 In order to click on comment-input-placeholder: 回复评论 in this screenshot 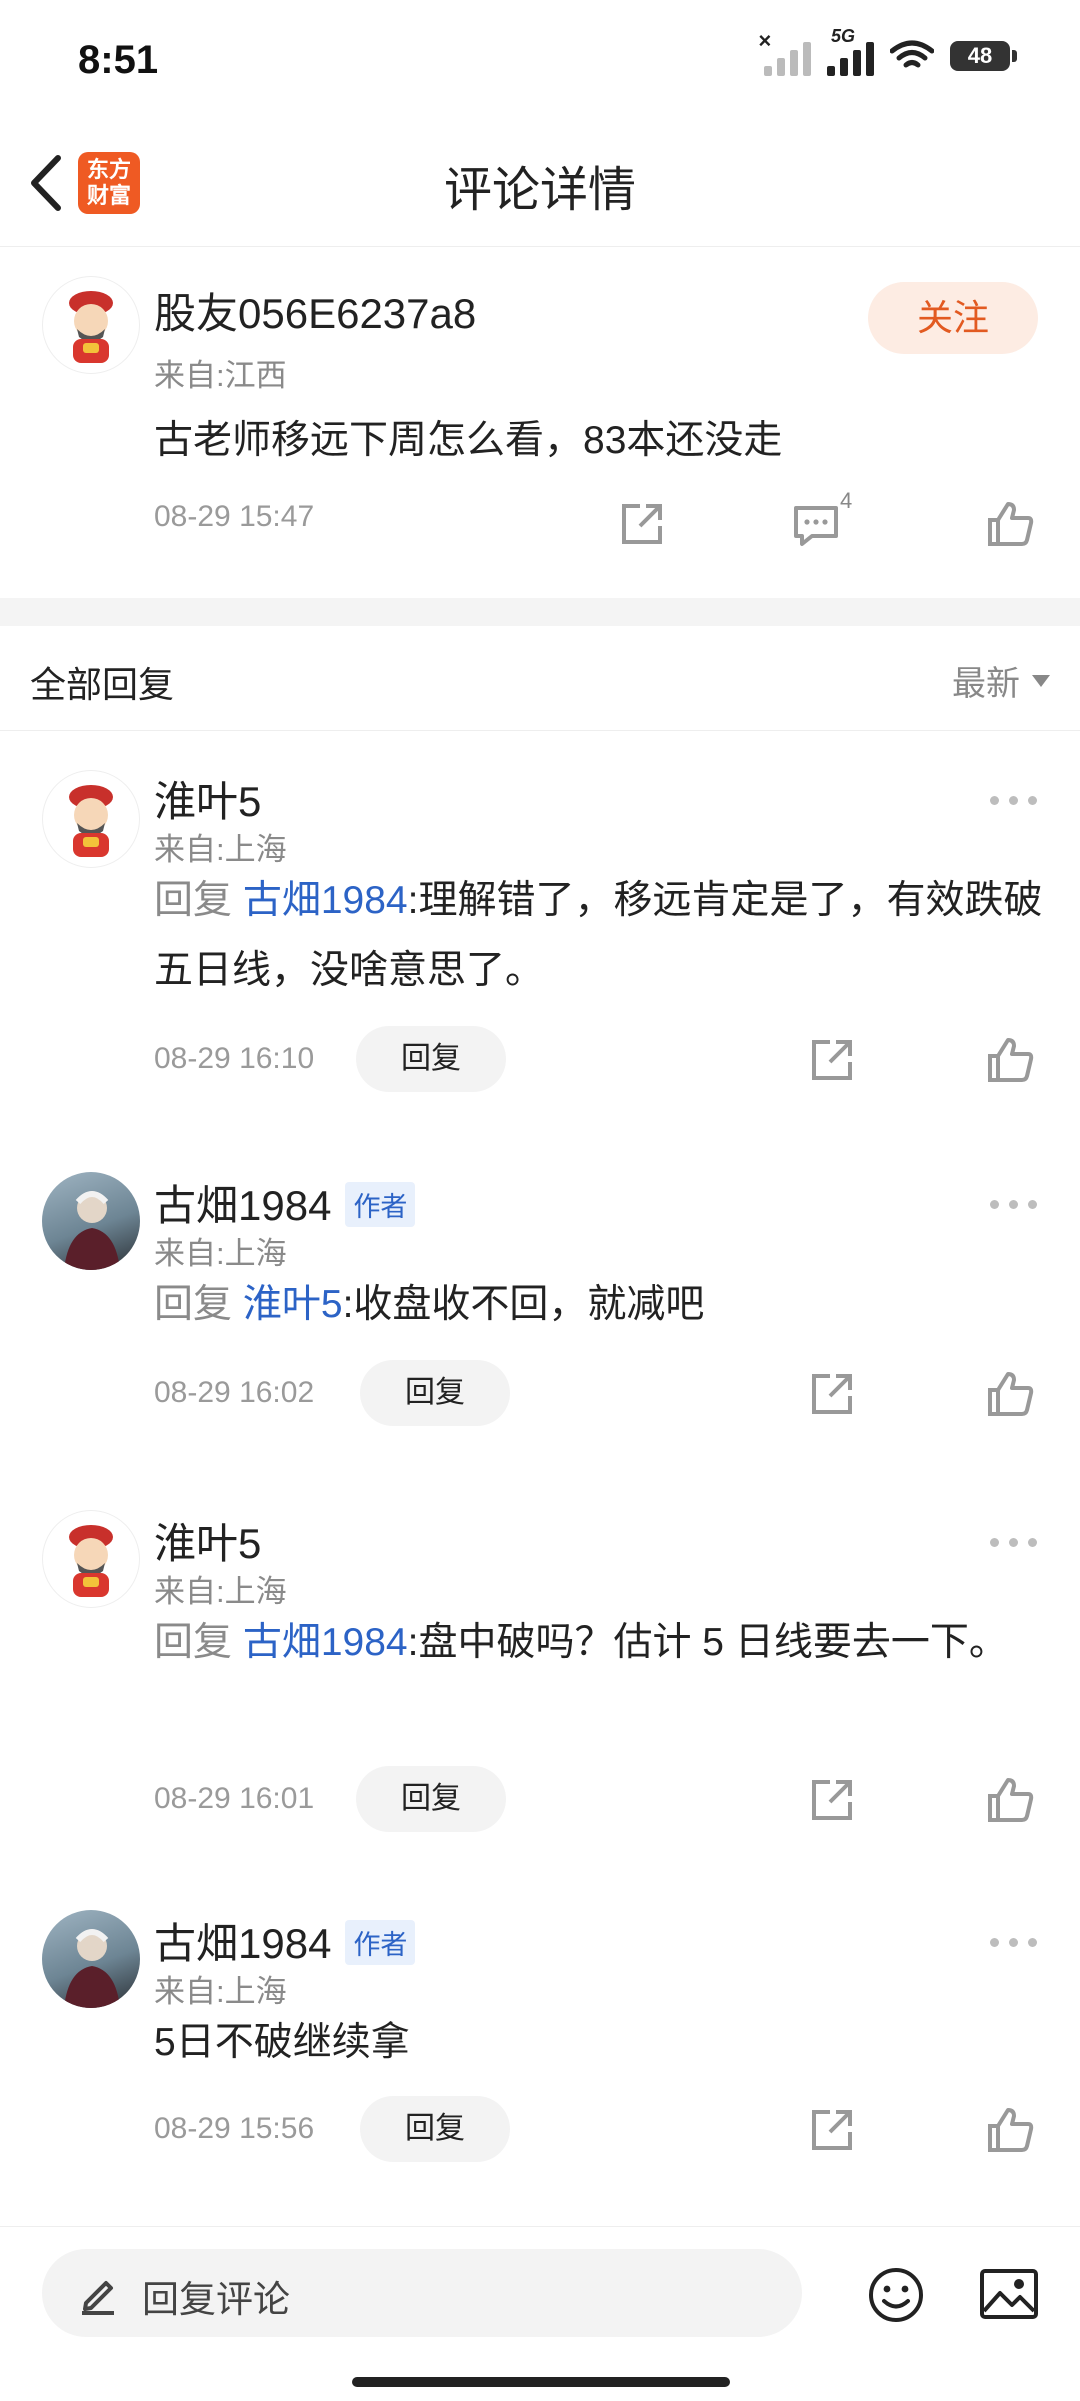, I will do `click(216, 2299)`.